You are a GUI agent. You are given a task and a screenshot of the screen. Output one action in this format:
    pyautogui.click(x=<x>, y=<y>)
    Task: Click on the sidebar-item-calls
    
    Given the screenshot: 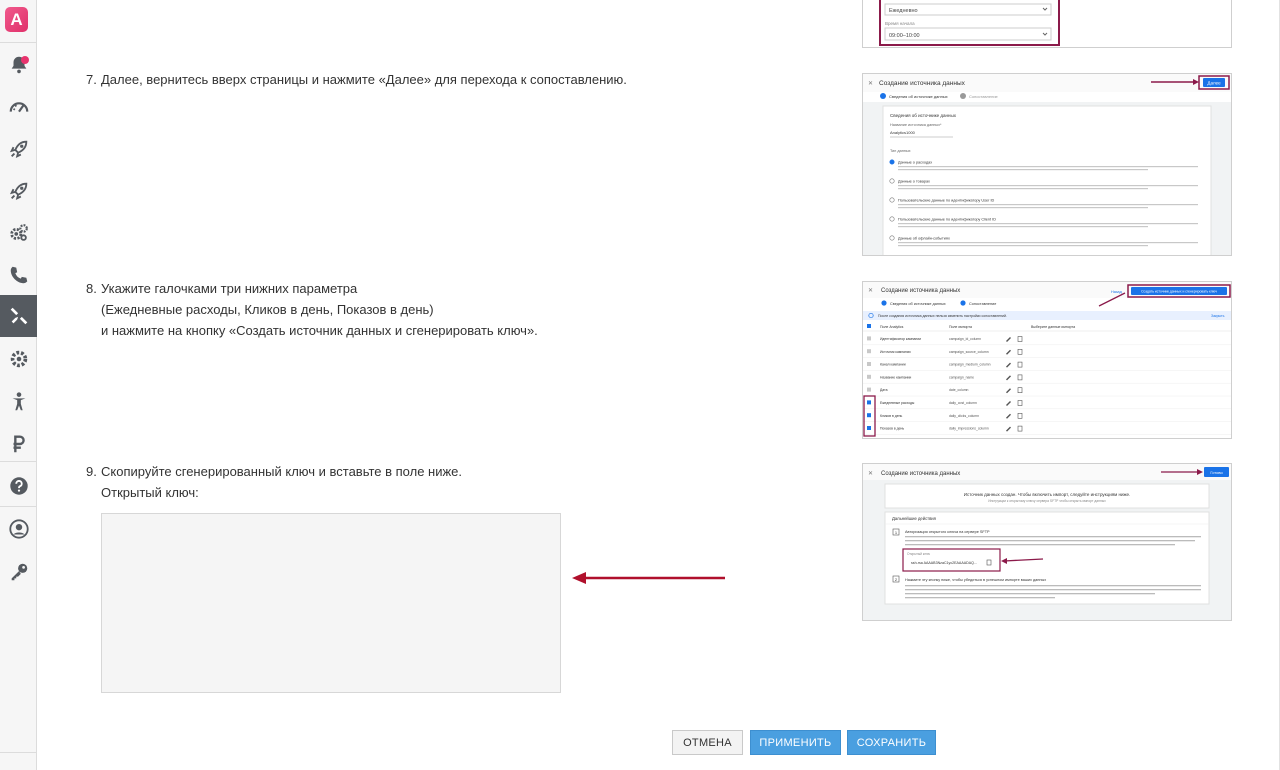 What is the action you would take?
    pyautogui.click(x=18, y=275)
    